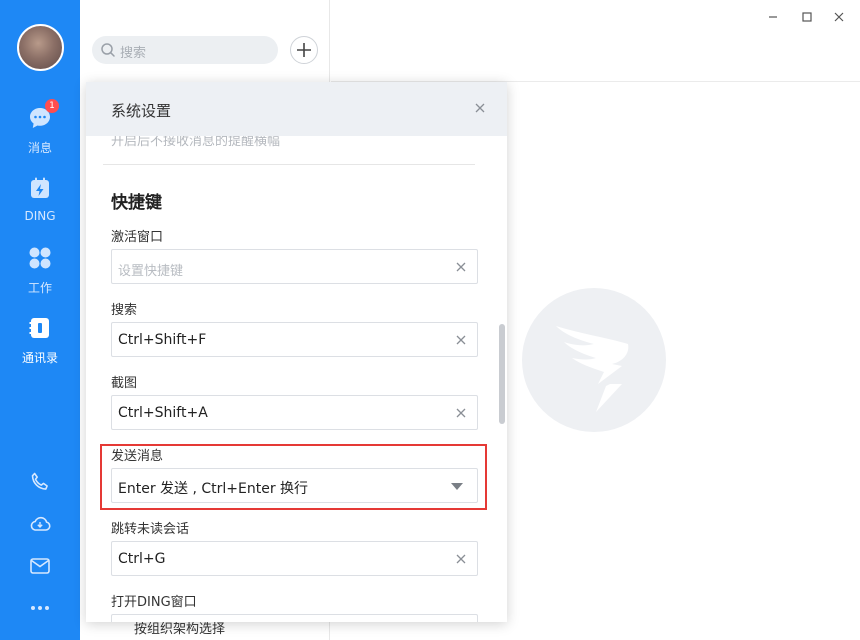 The width and height of the screenshot is (860, 640). What do you see at coordinates (40, 608) in the screenshot?
I see `more-icon` at bounding box center [40, 608].